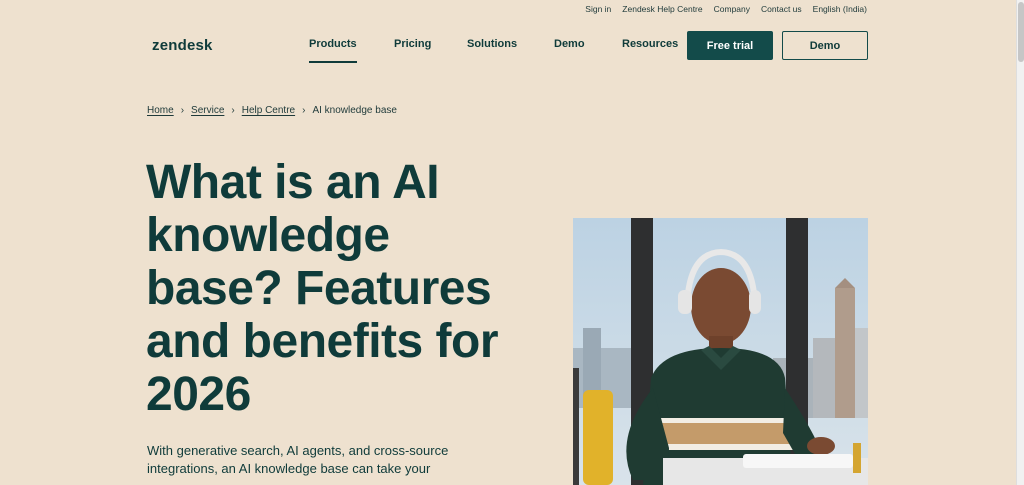 The height and width of the screenshot is (485, 1024). Describe the element at coordinates (825, 45) in the screenshot. I see `demo-button: Demo` at that location.